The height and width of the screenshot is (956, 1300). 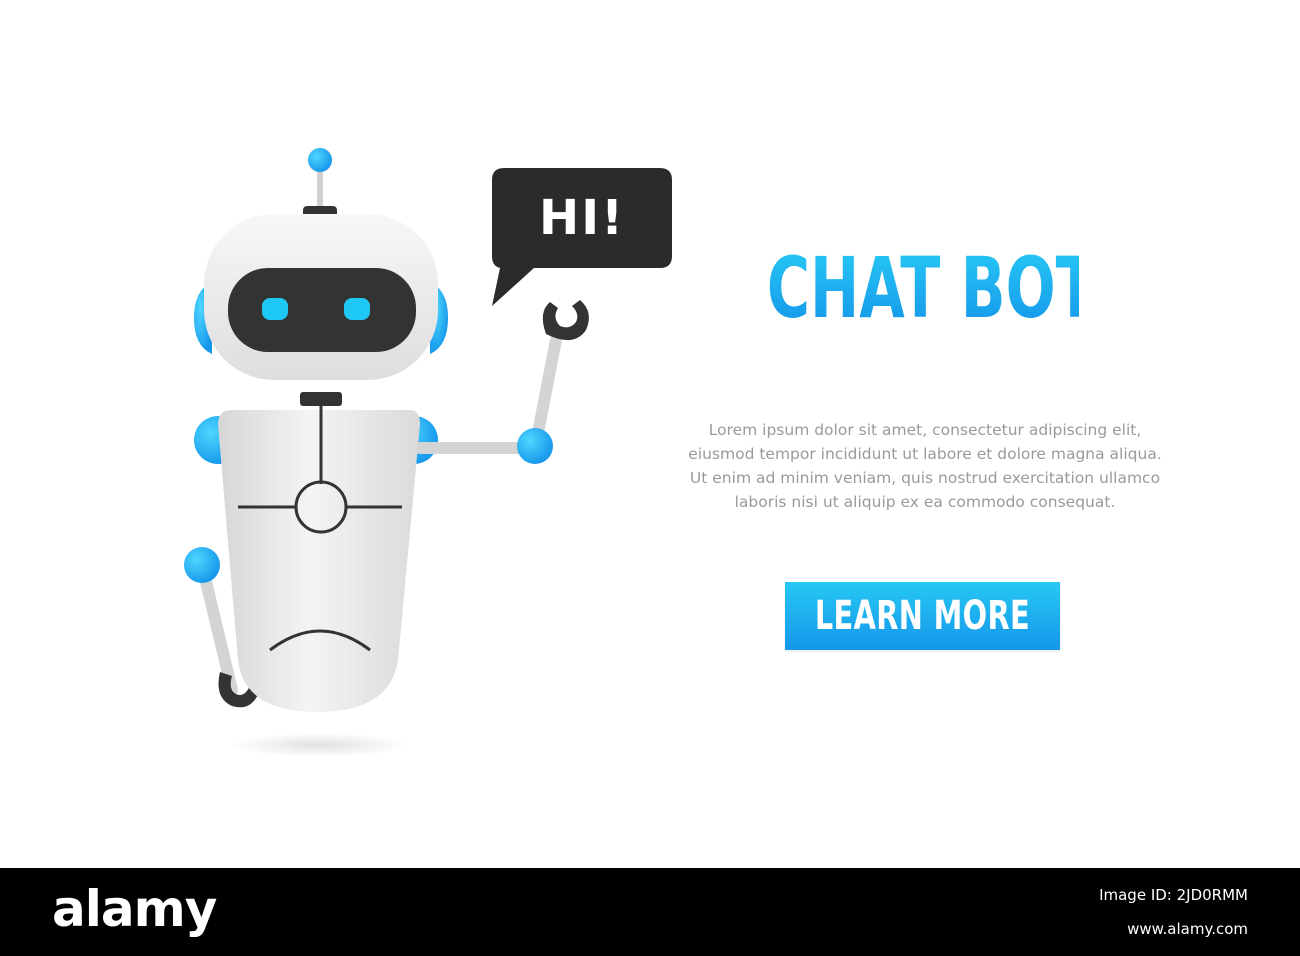 What do you see at coordinates (565, 320) in the screenshot?
I see `right-claw-icon` at bounding box center [565, 320].